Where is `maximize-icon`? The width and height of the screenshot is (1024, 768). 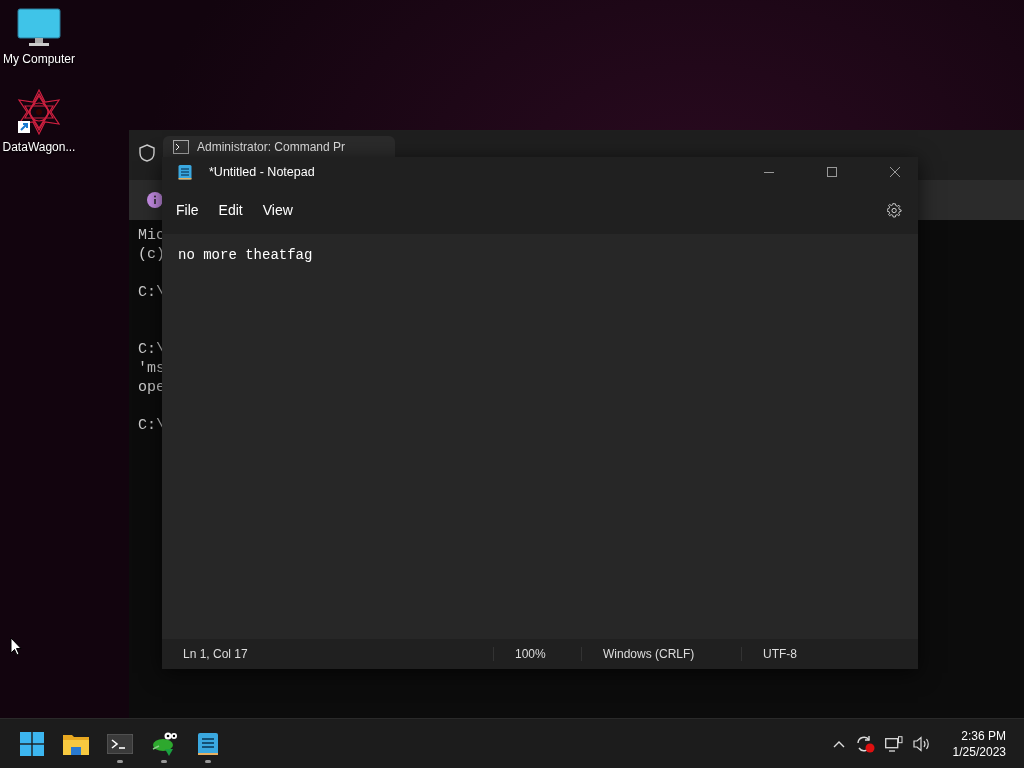
maximize-icon is located at coordinates (832, 172).